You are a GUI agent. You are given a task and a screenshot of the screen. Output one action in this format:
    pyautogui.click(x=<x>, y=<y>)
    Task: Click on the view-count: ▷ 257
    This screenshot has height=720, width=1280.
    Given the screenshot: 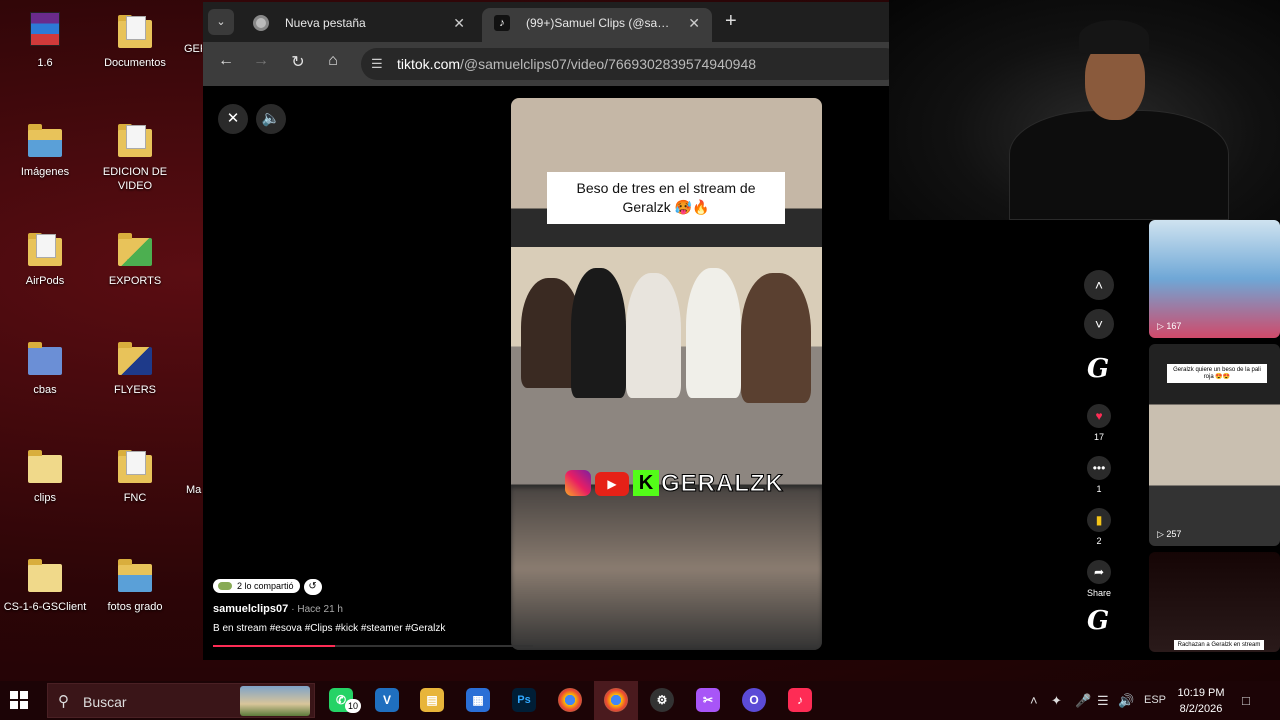 What is the action you would take?
    pyautogui.click(x=1169, y=534)
    